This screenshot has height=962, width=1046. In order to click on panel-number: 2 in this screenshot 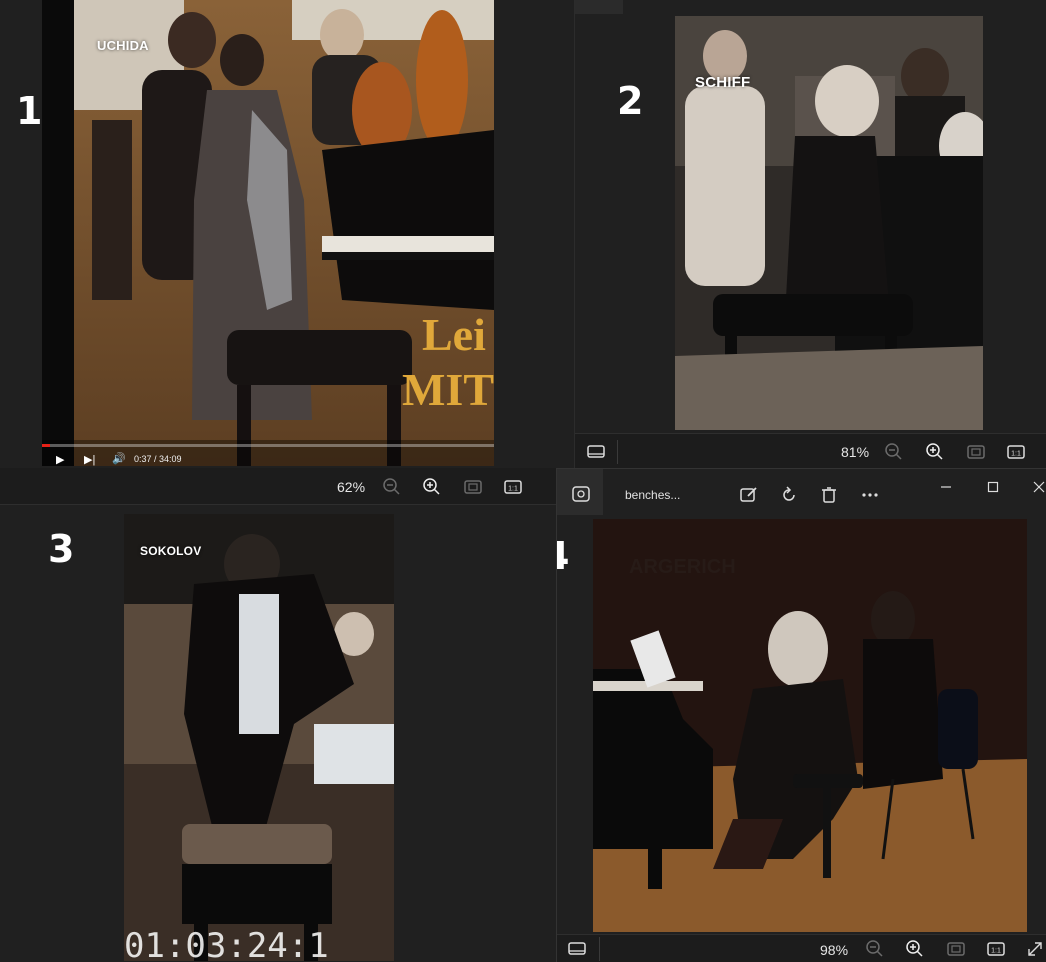, I will do `click(630, 101)`.